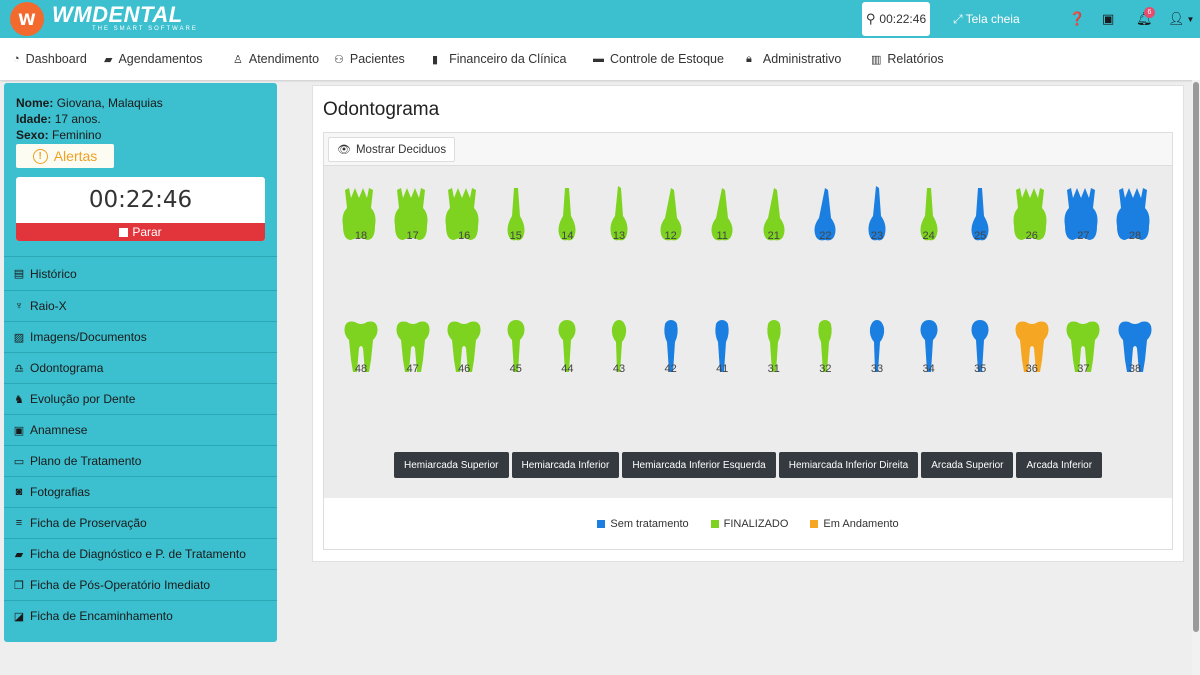 The width and height of the screenshot is (1200, 675). Describe the element at coordinates (907, 59) in the screenshot. I see `nav-relatorios: ▥ Relatórios` at that location.